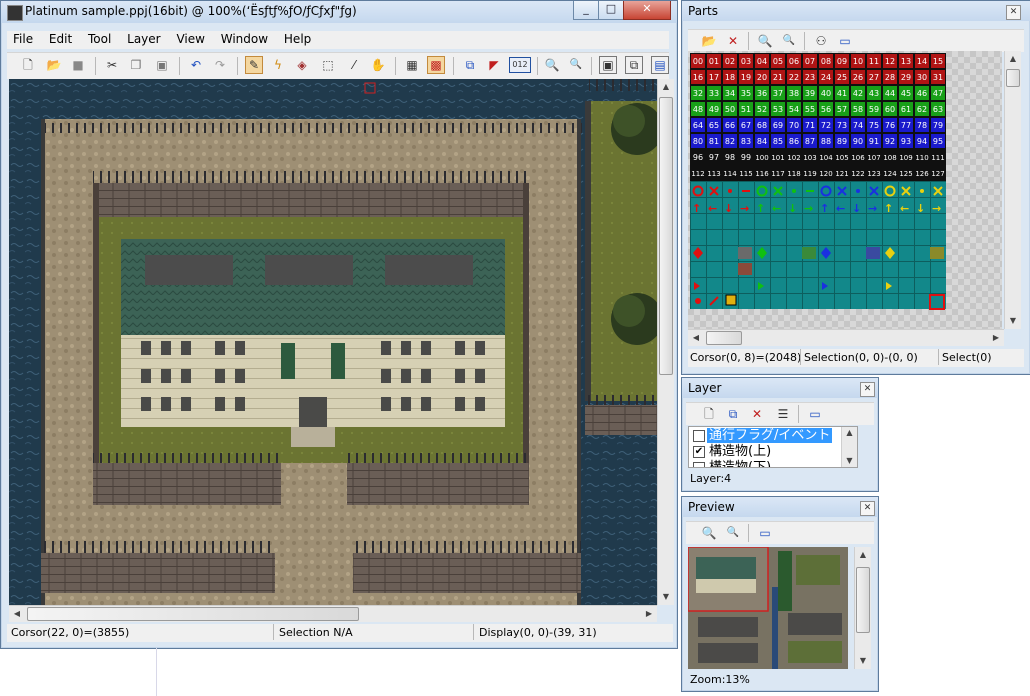  Describe the element at coordinates (494, 65) in the screenshot. I see `marker-icon: ◤` at that location.